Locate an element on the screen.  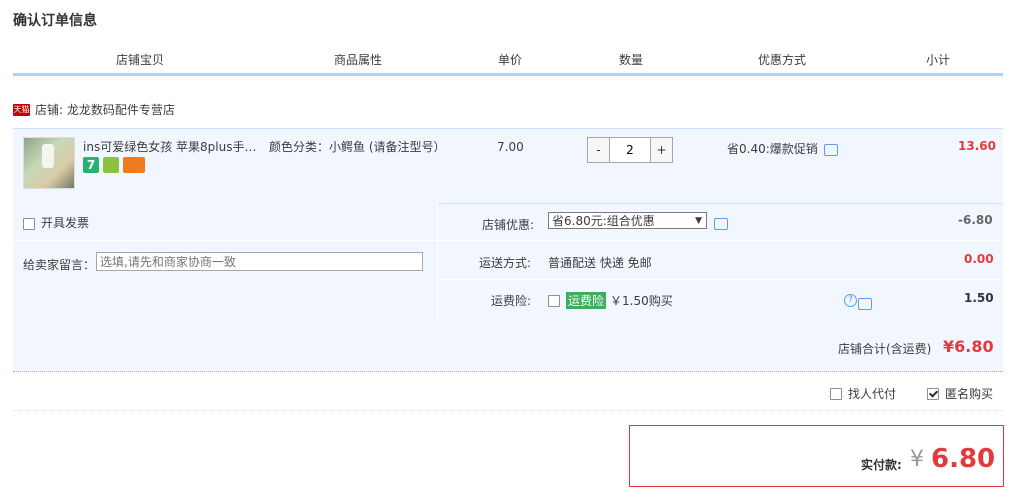
quantity-stepper: - + is located at coordinates (630, 150).